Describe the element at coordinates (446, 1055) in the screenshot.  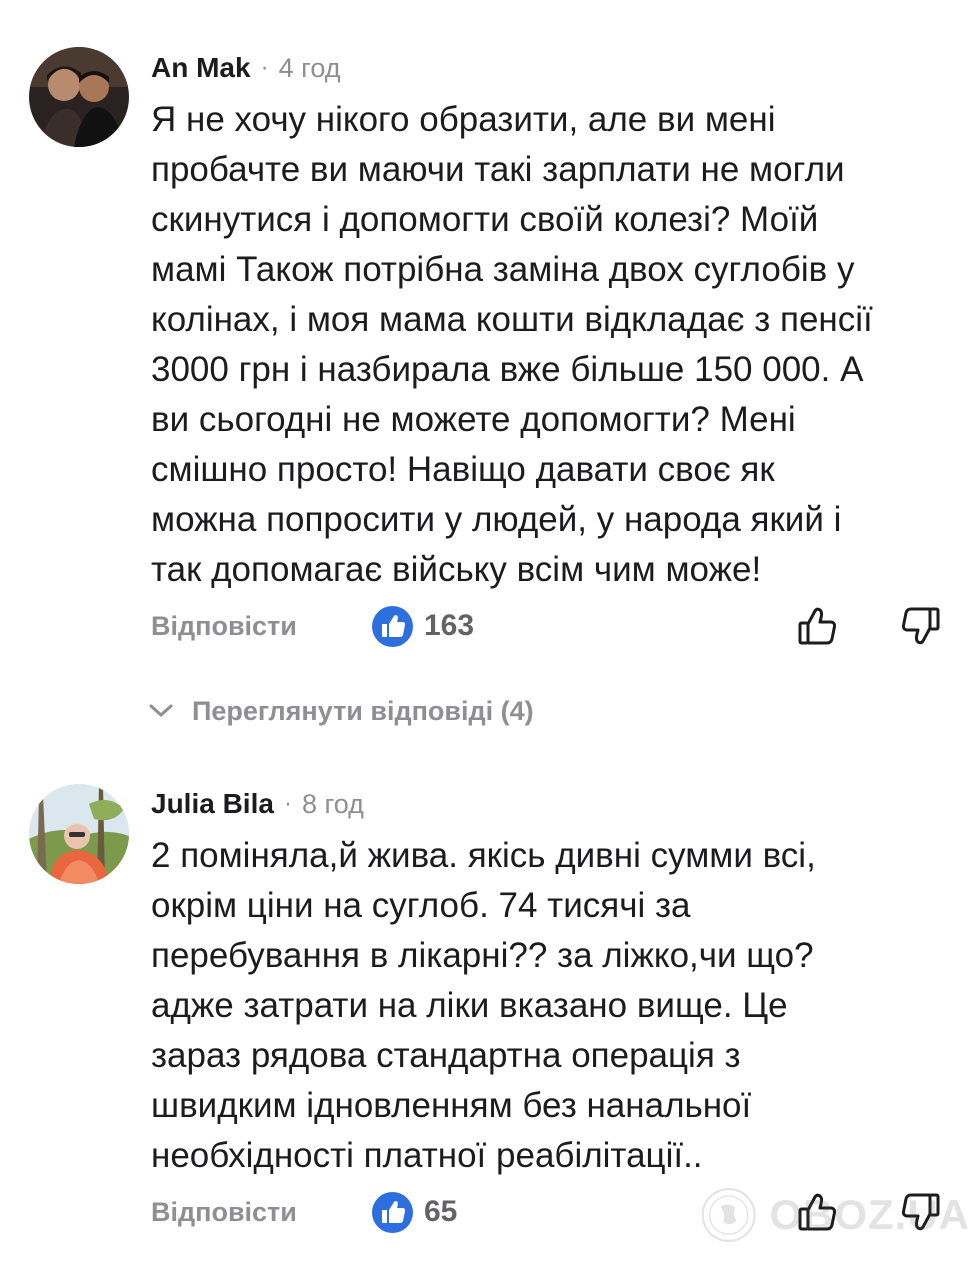
I see `comment-text-line: зараз рядова стандартна операція з` at that location.